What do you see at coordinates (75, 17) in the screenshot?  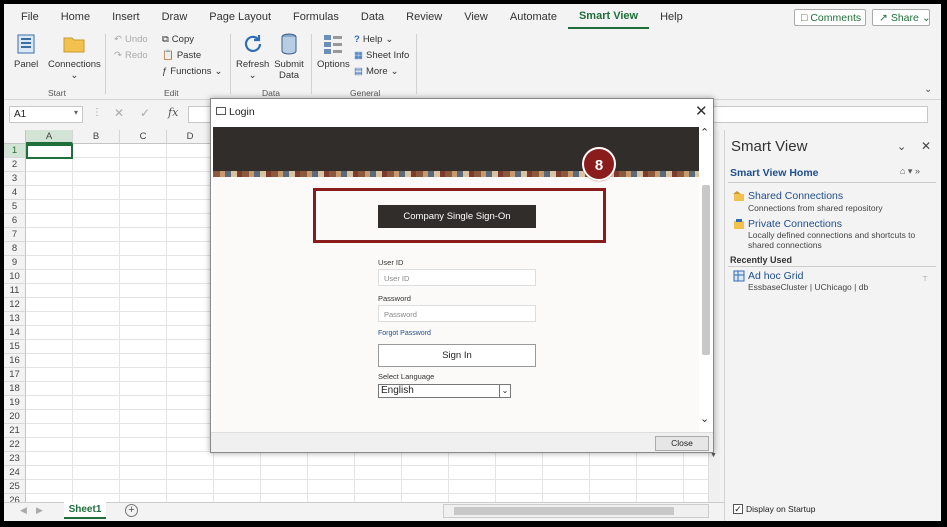 I see `menu-home: Home` at bounding box center [75, 17].